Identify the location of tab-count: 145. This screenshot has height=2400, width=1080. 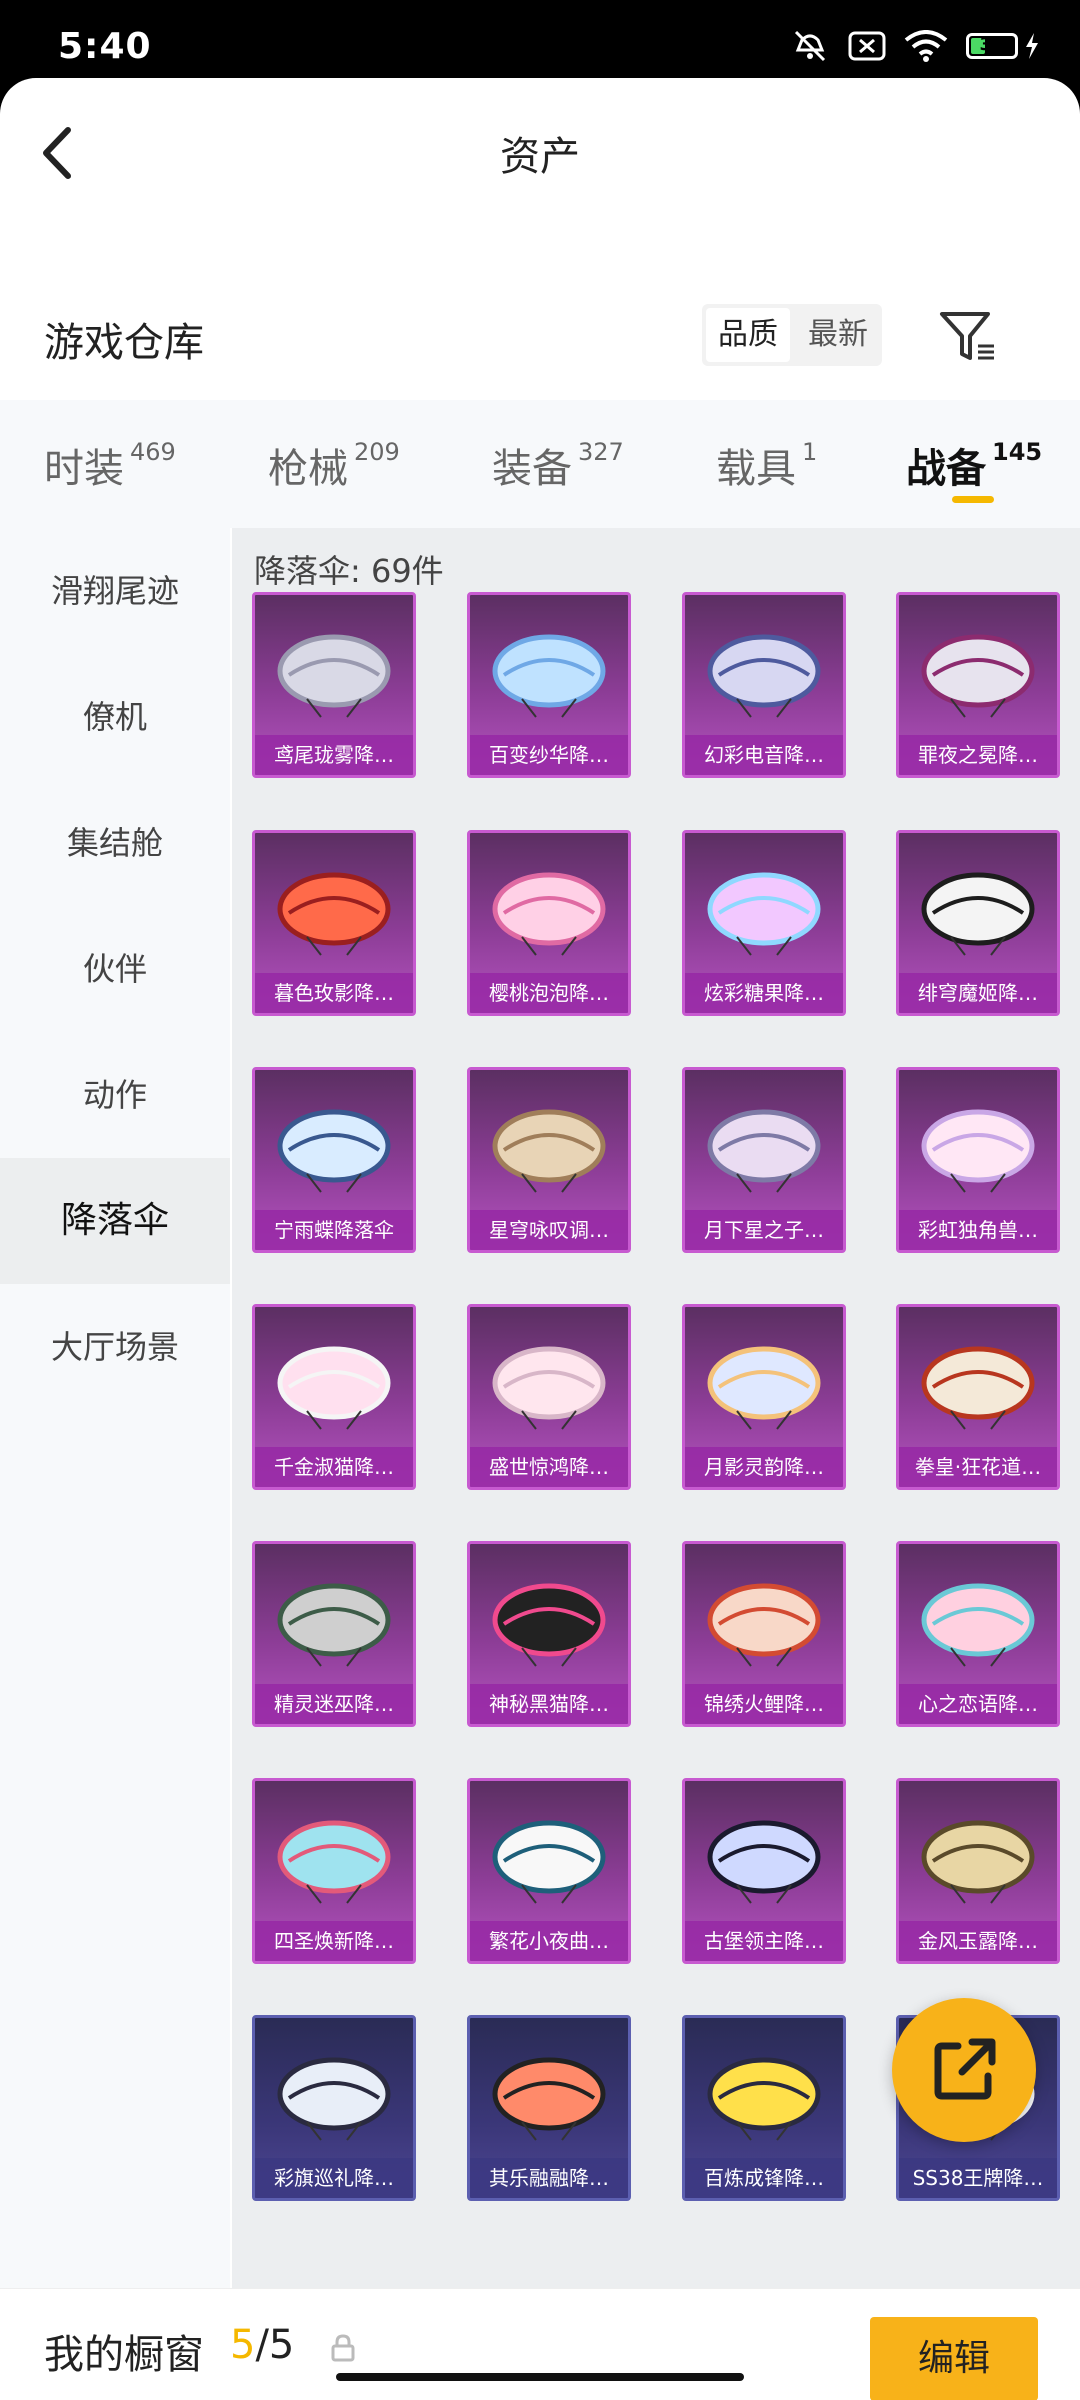
(1017, 452).